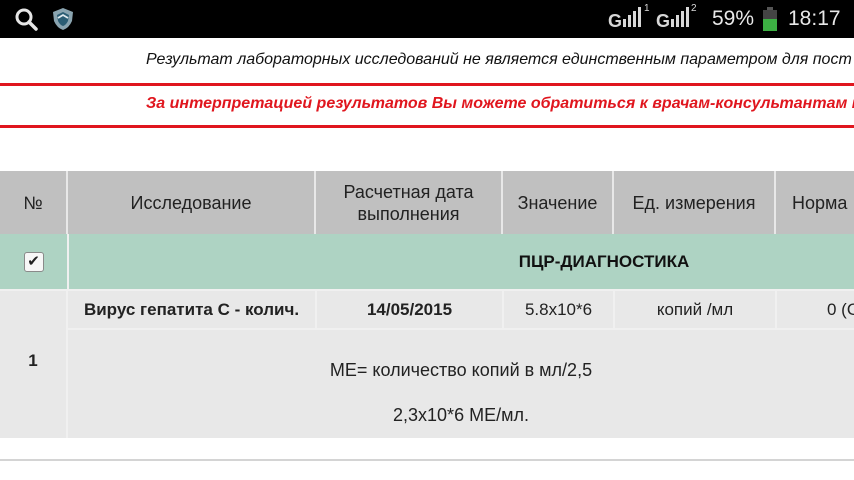 The height and width of the screenshot is (480, 854). What do you see at coordinates (840, 309) in the screenshot?
I see `row-norm: 0 (О` at bounding box center [840, 309].